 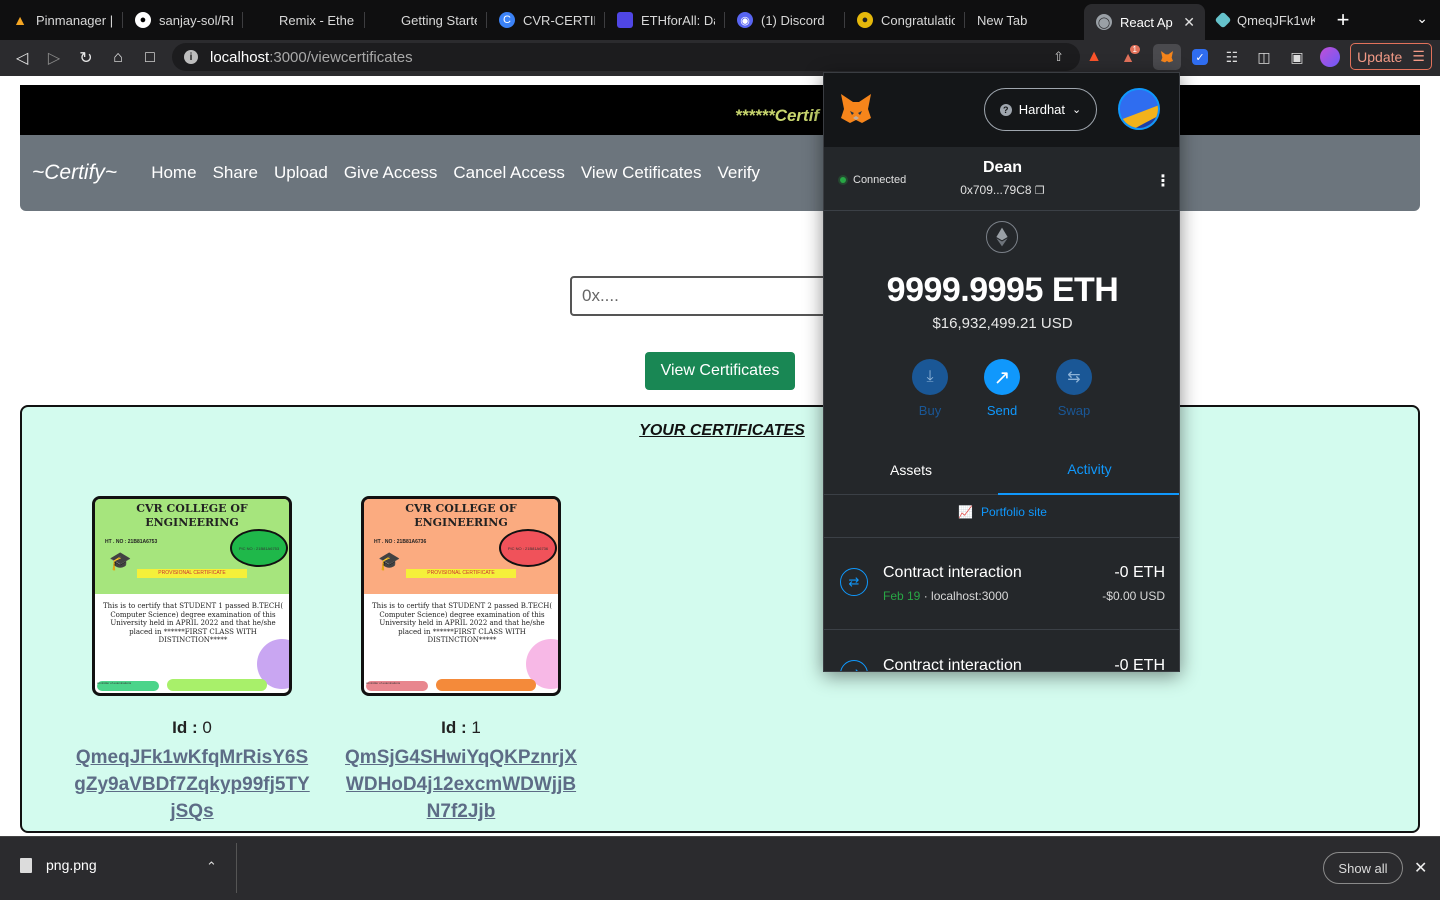 I want to click on sidebar-icon: ◫, so click(x=1264, y=57).